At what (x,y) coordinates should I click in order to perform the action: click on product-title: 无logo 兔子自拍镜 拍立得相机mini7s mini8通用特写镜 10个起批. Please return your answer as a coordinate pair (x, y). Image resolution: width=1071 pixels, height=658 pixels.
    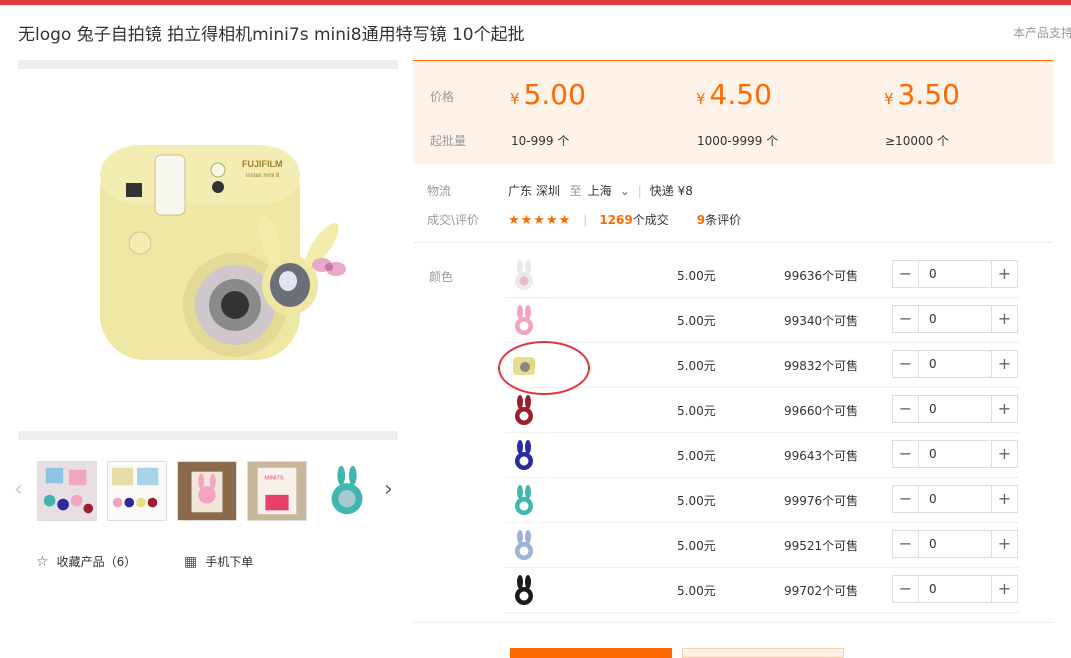
    Looking at the image, I should click on (271, 35).